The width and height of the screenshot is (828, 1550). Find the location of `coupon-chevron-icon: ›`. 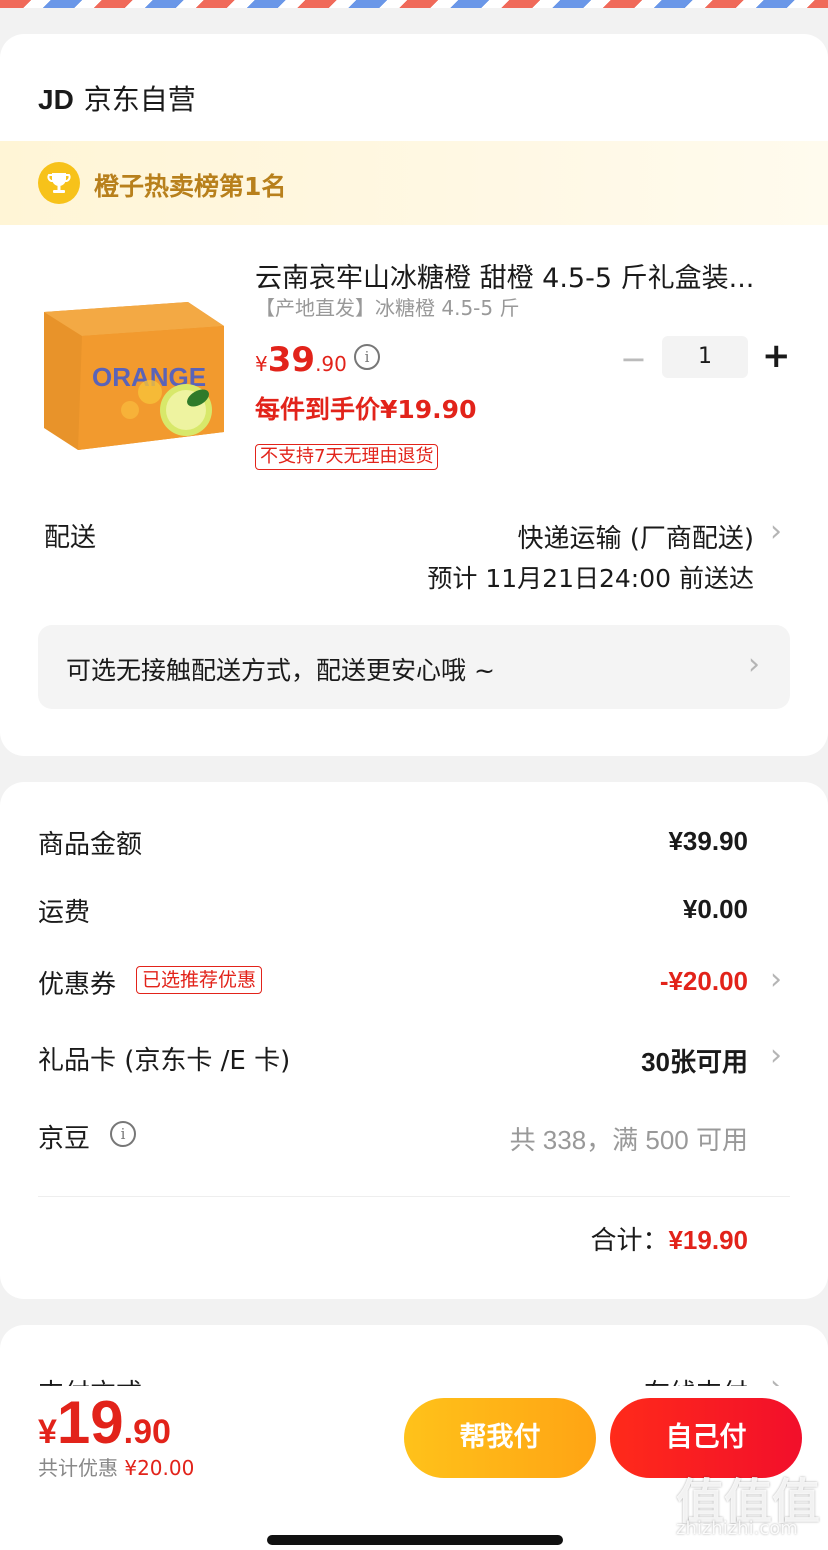

coupon-chevron-icon: › is located at coordinates (776, 979).